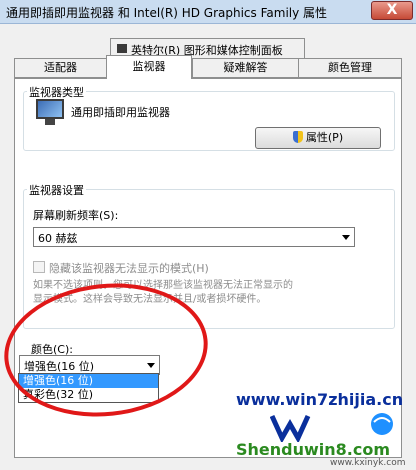  Describe the element at coordinates (39, 267) in the screenshot. I see `hide-modes-checkbox` at that location.